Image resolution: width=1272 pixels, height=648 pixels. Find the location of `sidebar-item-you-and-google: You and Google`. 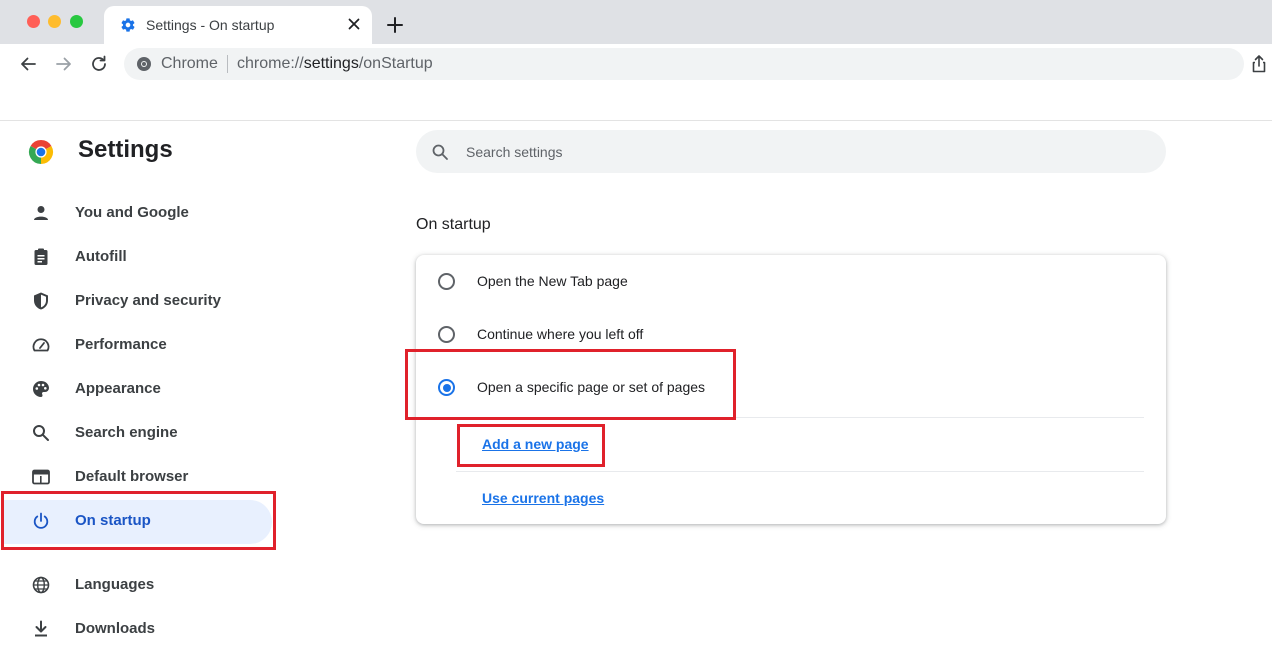

sidebar-item-you-and-google: You and Google is located at coordinates (138, 213).